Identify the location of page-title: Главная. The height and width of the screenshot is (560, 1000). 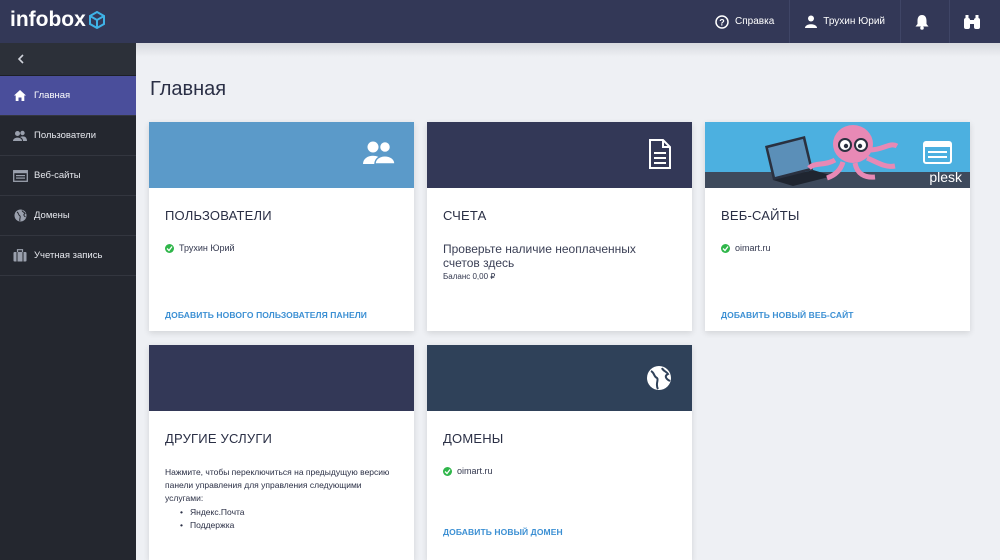
(188, 89).